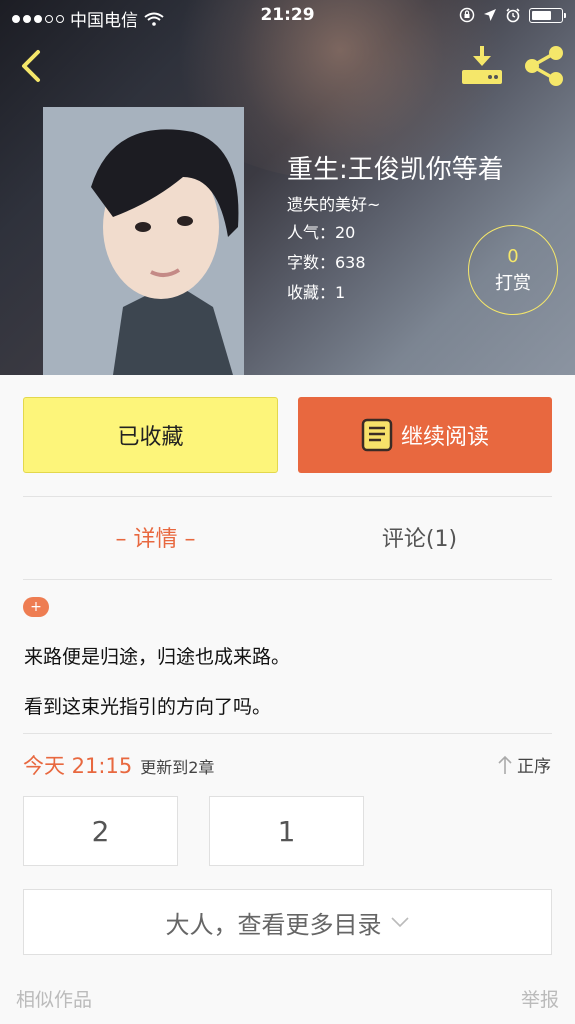  Describe the element at coordinates (490, 15) in the screenshot. I see `location-icon` at that location.